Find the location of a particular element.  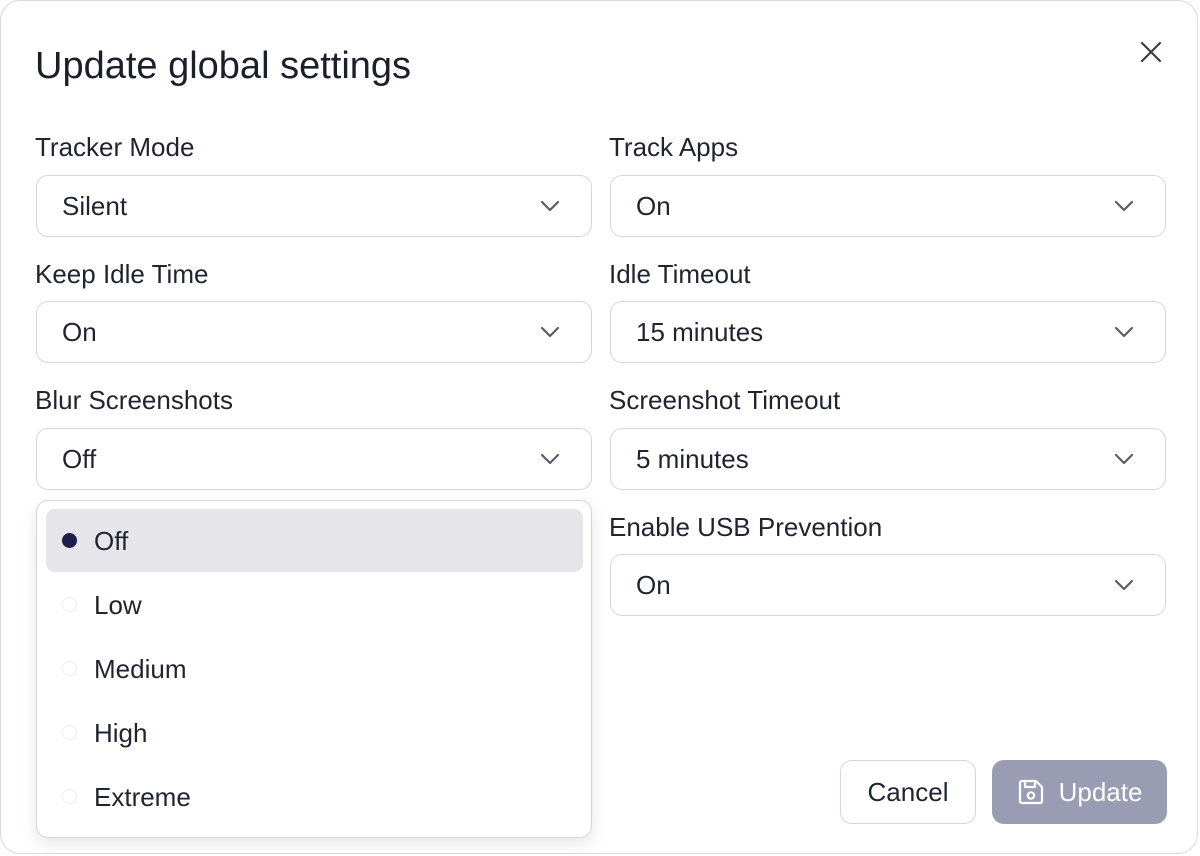

track-apps-select: On is located at coordinates (888, 206).